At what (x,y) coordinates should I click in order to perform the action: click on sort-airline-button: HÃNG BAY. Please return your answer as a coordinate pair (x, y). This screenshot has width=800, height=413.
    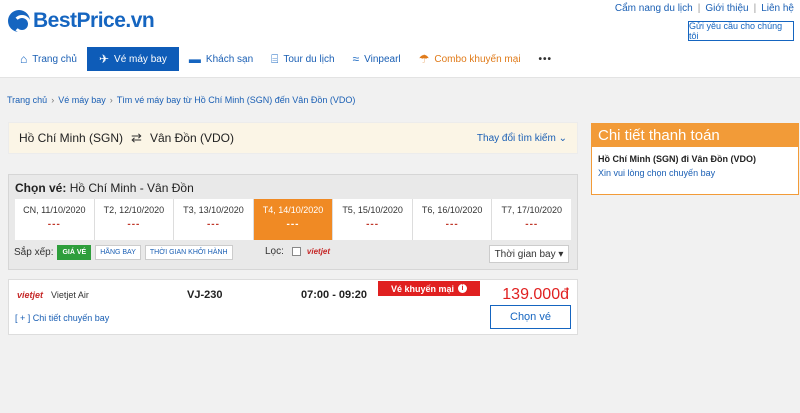
    Looking at the image, I should click on (118, 252).